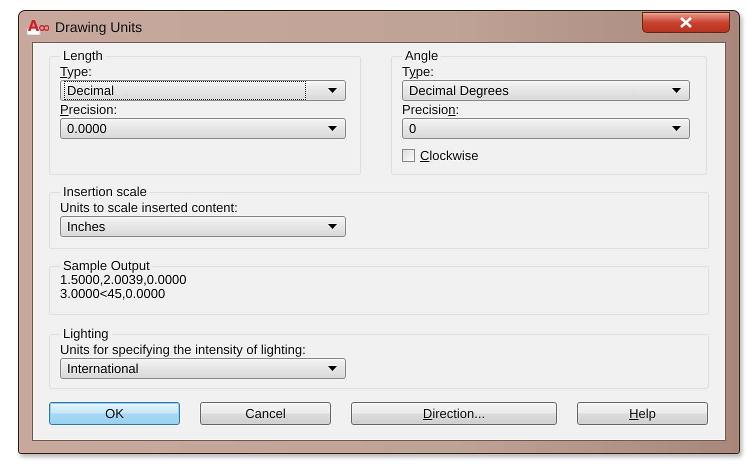 The image size is (747, 464). I want to click on dialog-button: Cancel, so click(265, 413).